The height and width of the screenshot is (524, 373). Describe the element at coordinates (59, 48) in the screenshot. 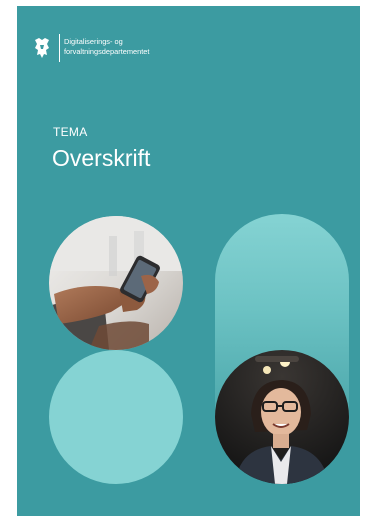

I see `logo-divider` at that location.